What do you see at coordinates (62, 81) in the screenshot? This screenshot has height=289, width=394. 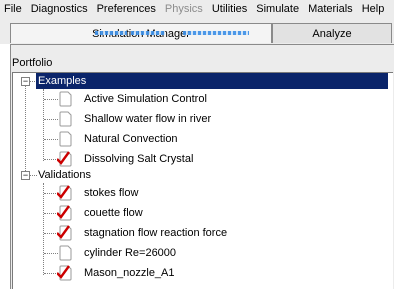 I see `tree-group-label: Examples` at bounding box center [62, 81].